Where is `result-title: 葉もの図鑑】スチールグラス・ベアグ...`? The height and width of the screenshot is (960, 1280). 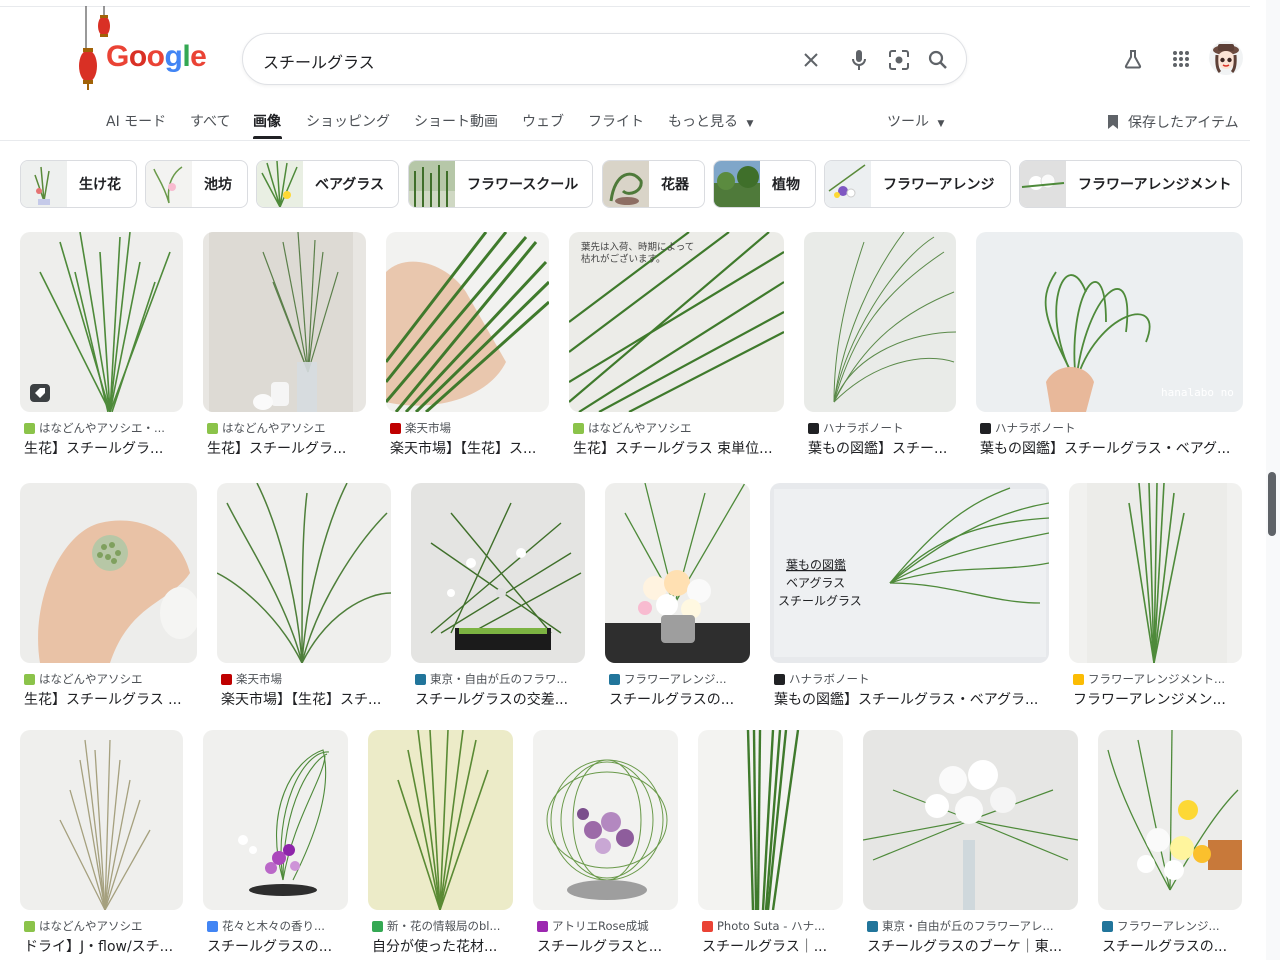 result-title: 葉もの図鑑】スチールグラス・ベアグ... is located at coordinates (1111, 448).